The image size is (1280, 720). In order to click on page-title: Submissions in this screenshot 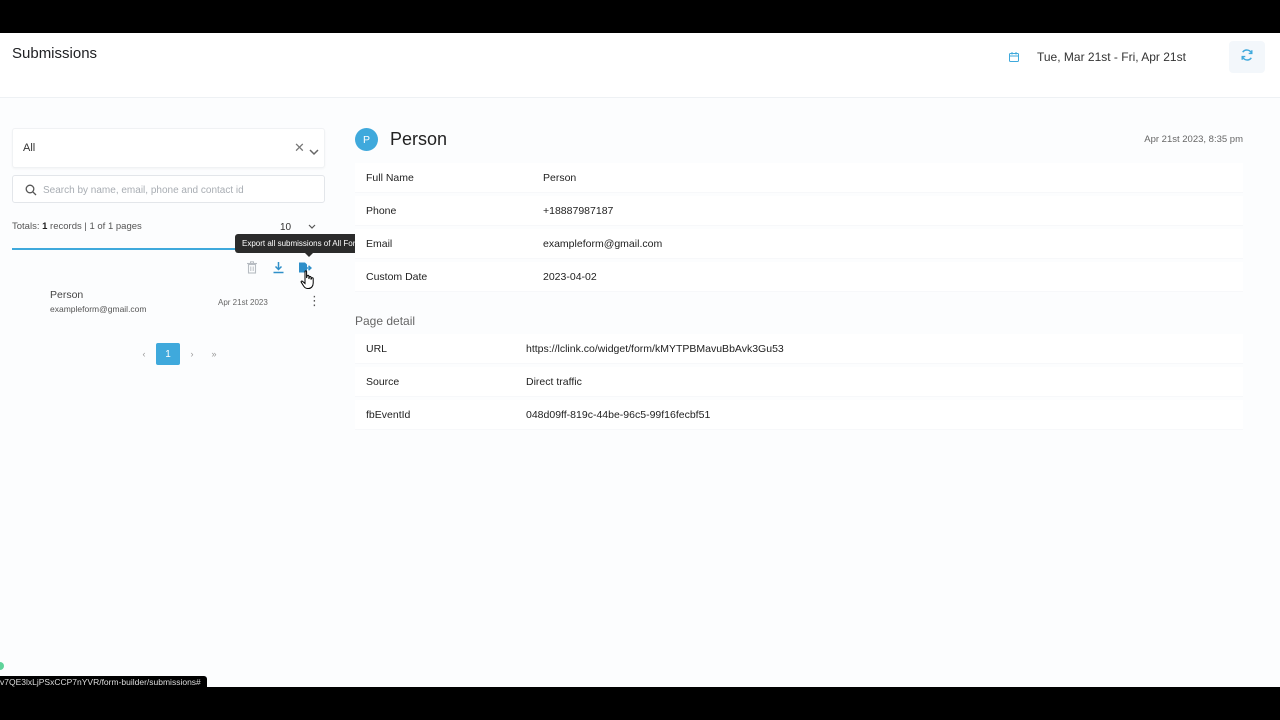, I will do `click(55, 53)`.